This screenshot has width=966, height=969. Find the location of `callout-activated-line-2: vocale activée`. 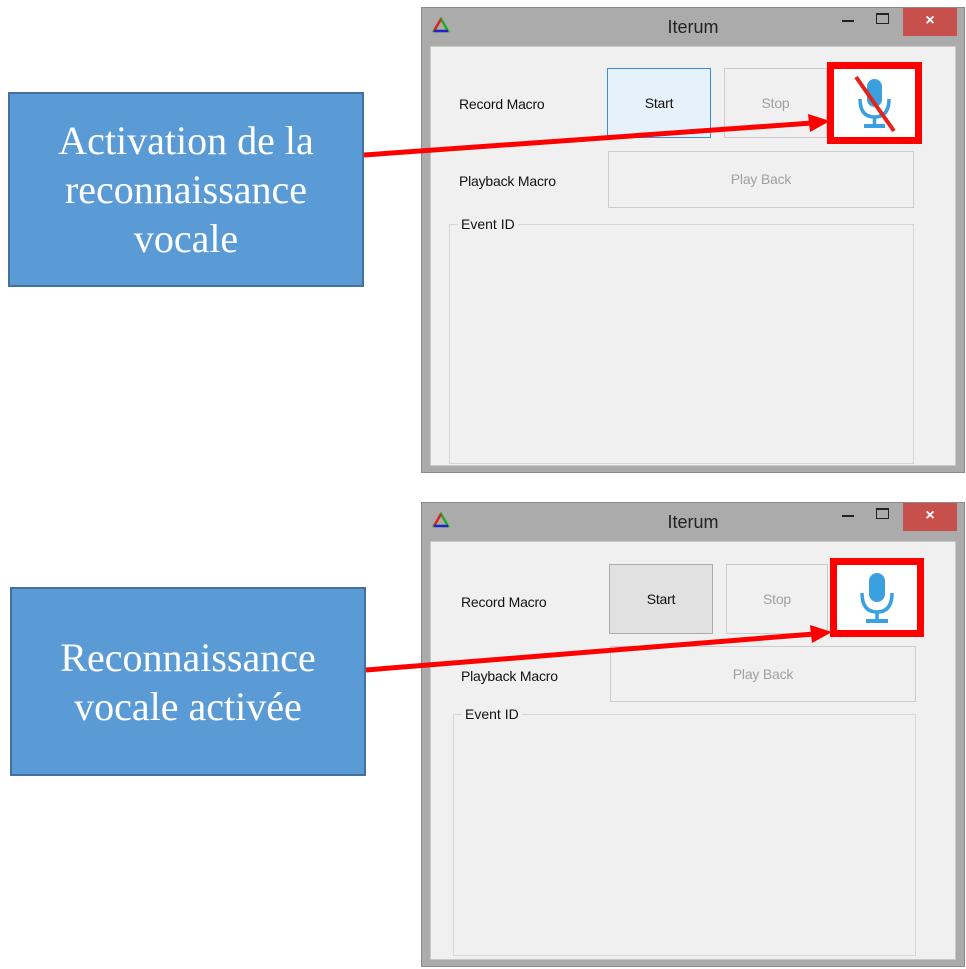

callout-activated-line-2: vocale activée is located at coordinates (188, 706).